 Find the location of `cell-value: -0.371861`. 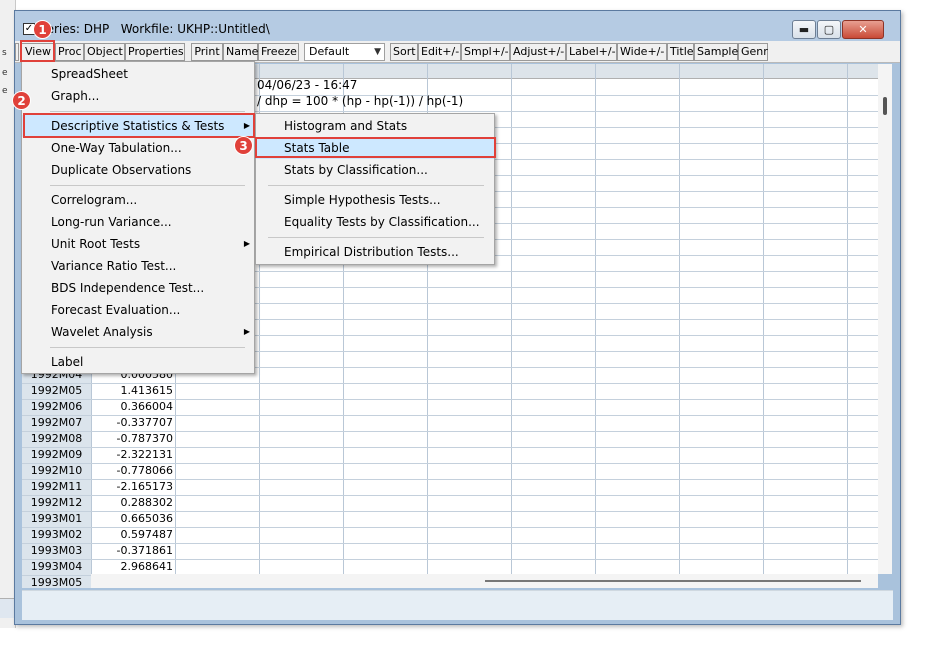

cell-value: -0.371861 is located at coordinates (132, 551).